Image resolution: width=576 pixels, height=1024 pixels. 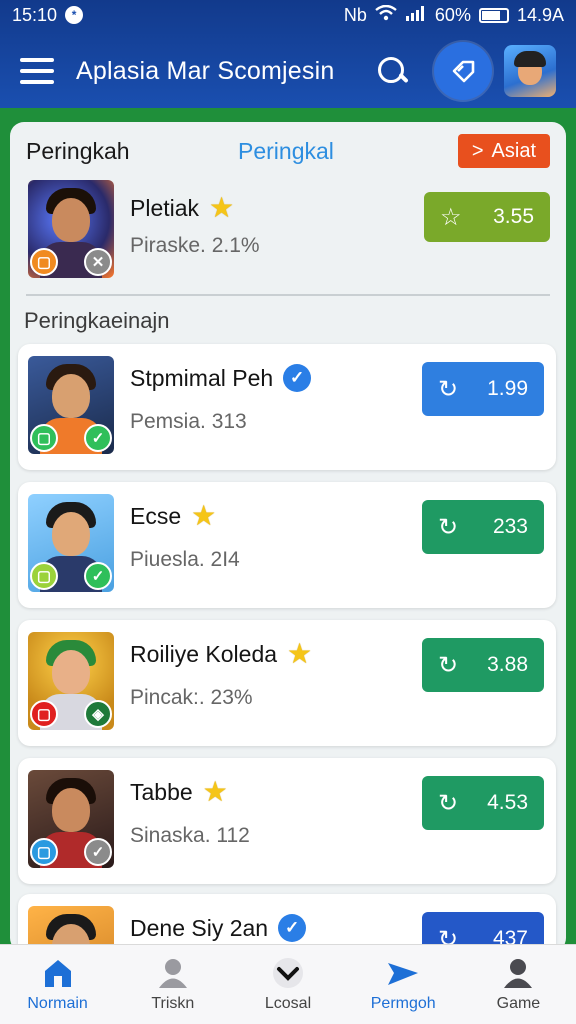 I want to click on row-sub: Pincak:. 23%, so click(x=191, y=697).